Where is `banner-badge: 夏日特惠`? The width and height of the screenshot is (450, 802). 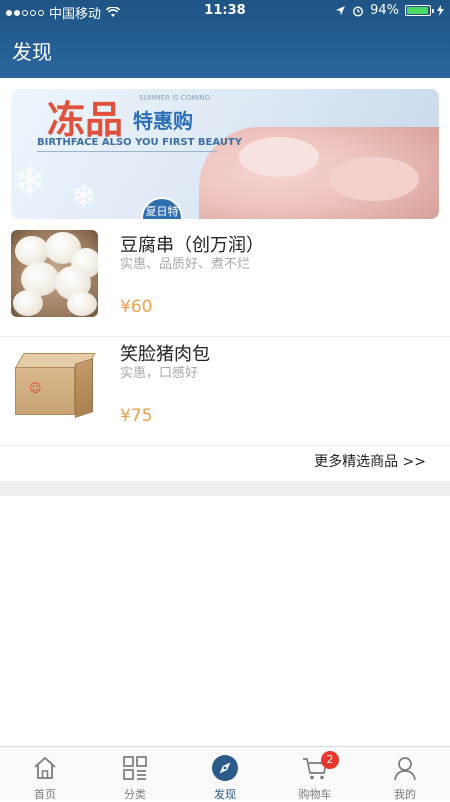
banner-badge: 夏日特惠 is located at coordinates (162, 208).